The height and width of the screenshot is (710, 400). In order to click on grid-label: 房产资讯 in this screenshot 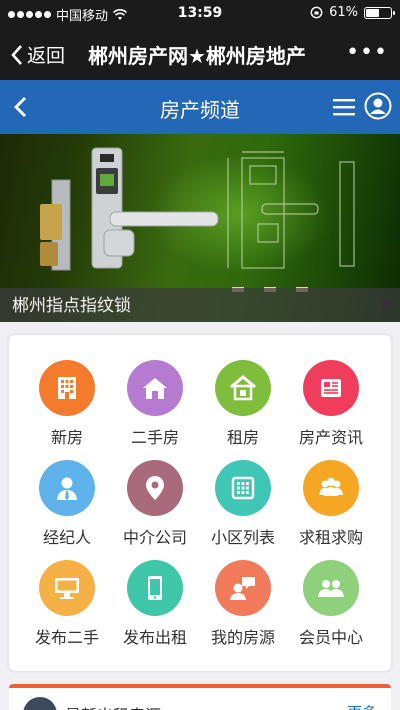, I will do `click(330, 437)`.